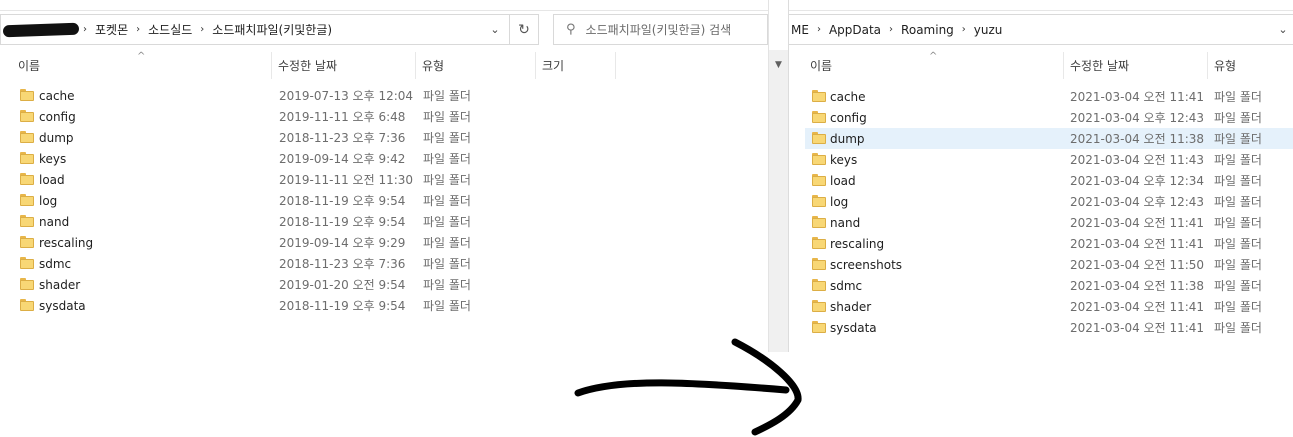 Image resolution: width=1293 pixels, height=437 pixels. What do you see at coordinates (1040, 180) in the screenshot?
I see `list-item: load 2021-03-04 오후 12:34 파일 폴더` at bounding box center [1040, 180].